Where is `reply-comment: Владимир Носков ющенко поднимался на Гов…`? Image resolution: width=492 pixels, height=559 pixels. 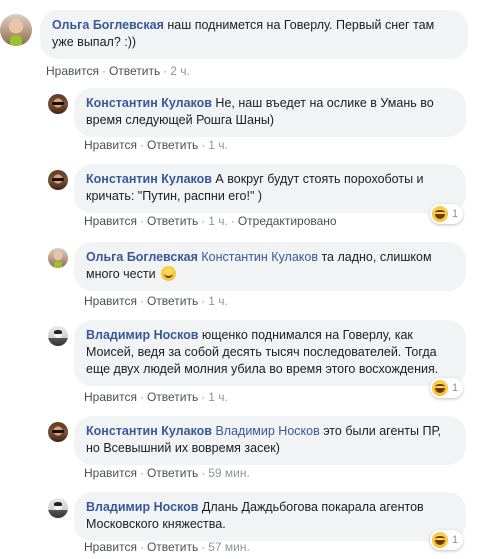
reply-comment: Владимир Носков ющенко поднимался на Гов… is located at coordinates (270, 362).